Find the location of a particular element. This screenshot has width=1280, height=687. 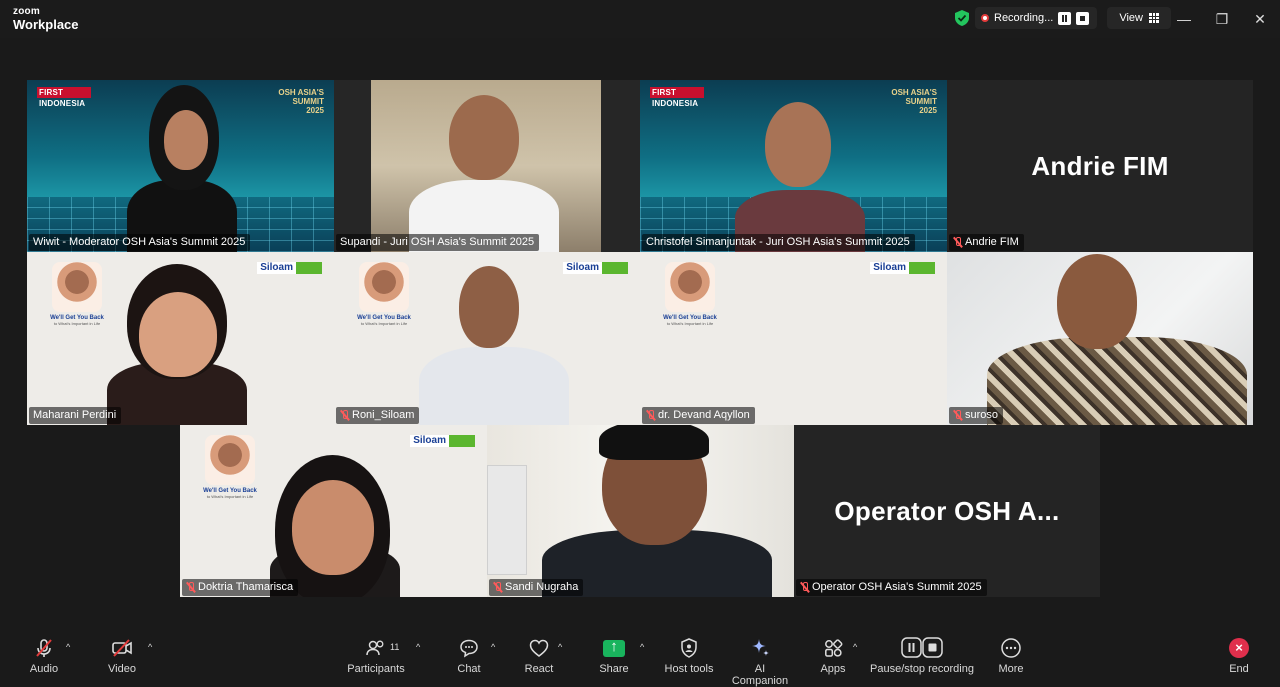

more-button: More is located at coordinates (1011, 655).